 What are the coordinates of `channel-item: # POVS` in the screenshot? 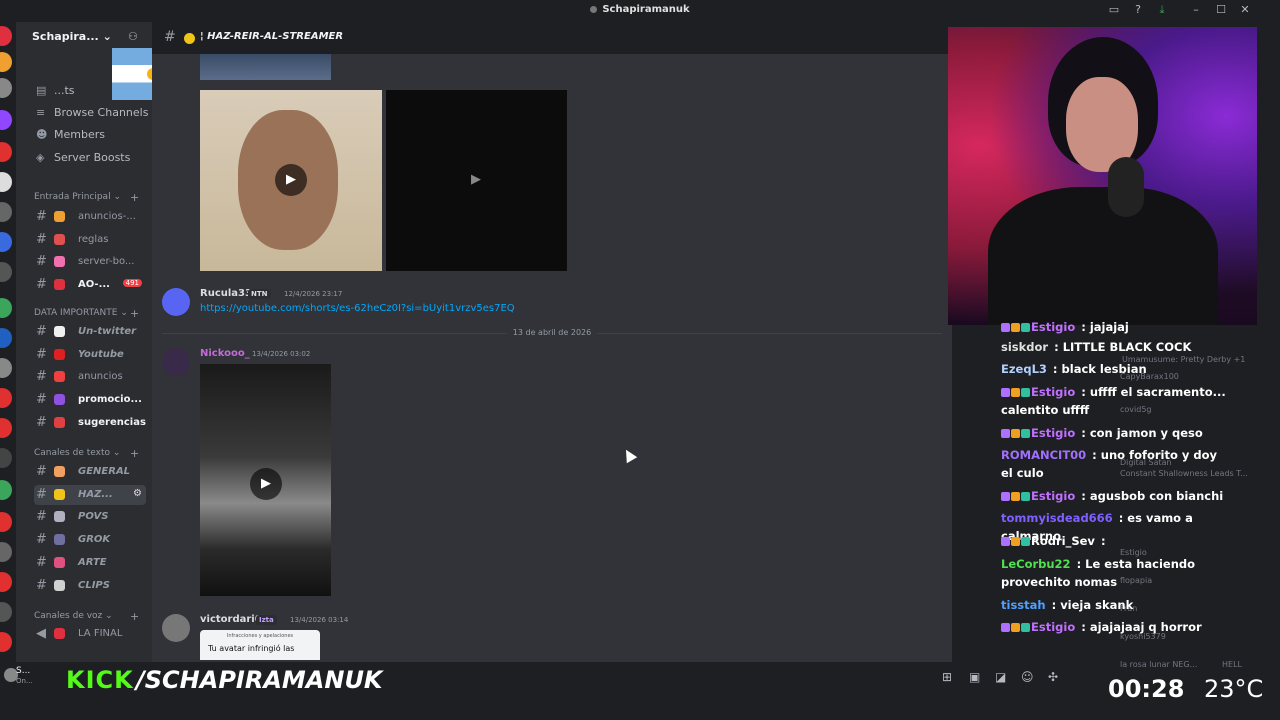 It's located at (90, 517).